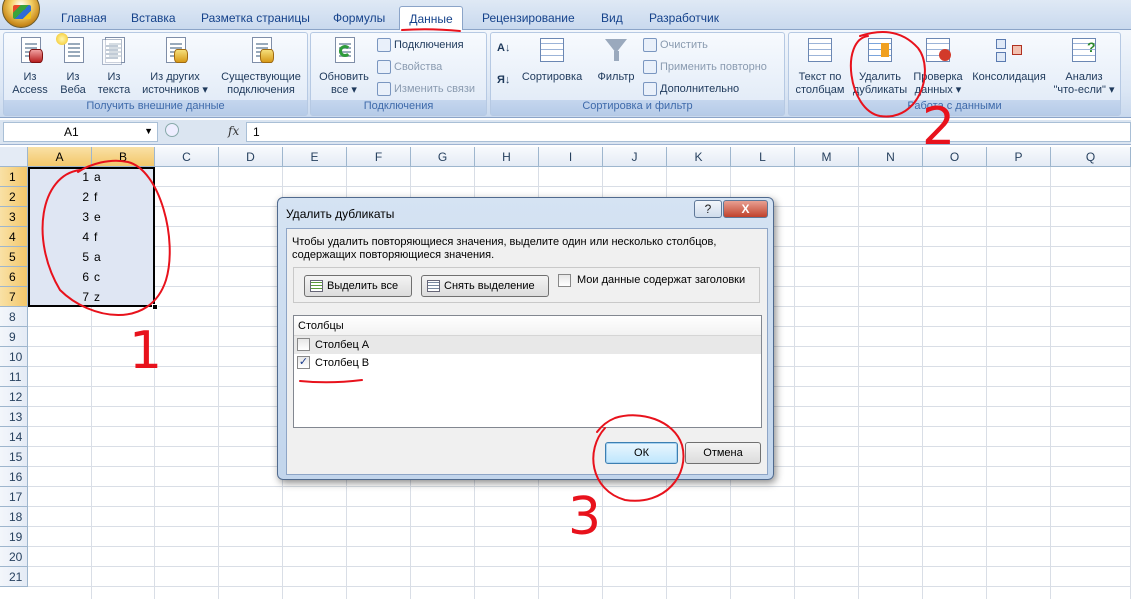 This screenshot has width=1131, height=599. What do you see at coordinates (527, 345) in the screenshot?
I see `column-a-row: Столбец A` at bounding box center [527, 345].